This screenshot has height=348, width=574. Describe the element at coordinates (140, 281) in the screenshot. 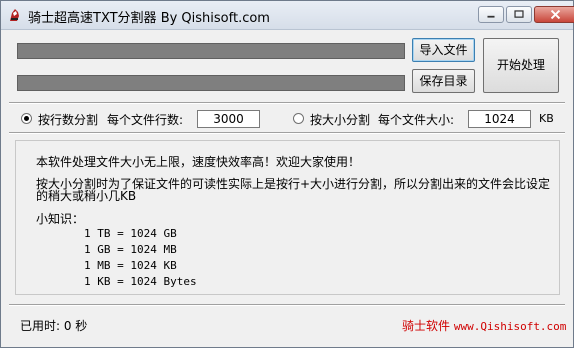

I see `conversion-line: 1 KB = 1024 Bytes` at that location.